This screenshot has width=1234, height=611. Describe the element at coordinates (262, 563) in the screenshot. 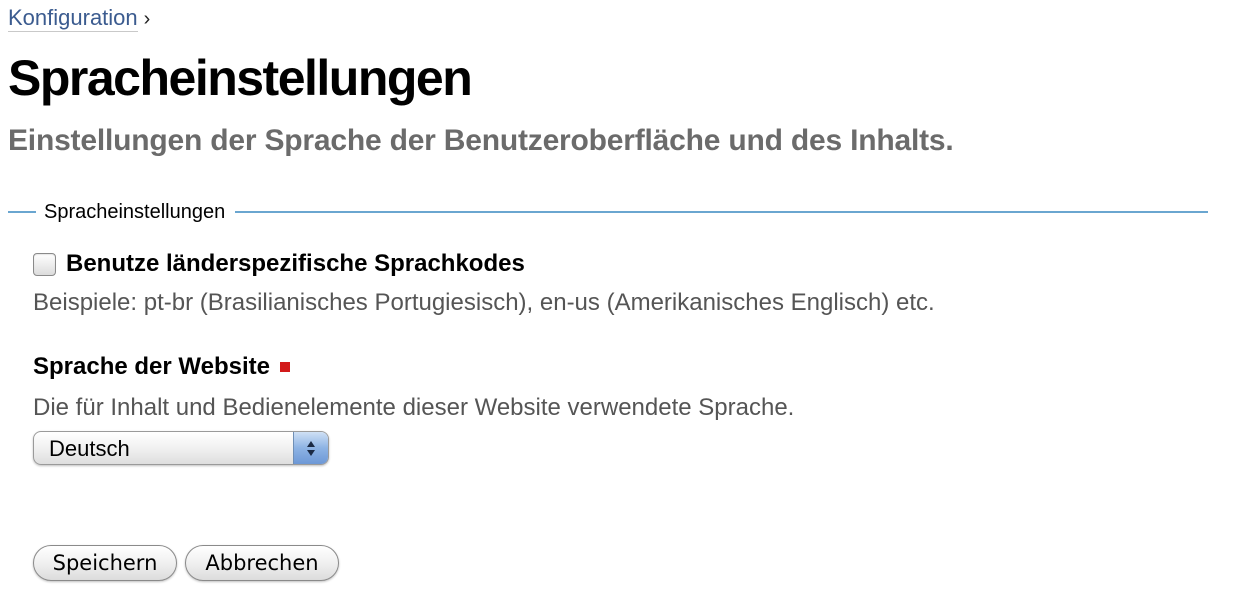

I see `cancel-button: Abbrechen` at that location.